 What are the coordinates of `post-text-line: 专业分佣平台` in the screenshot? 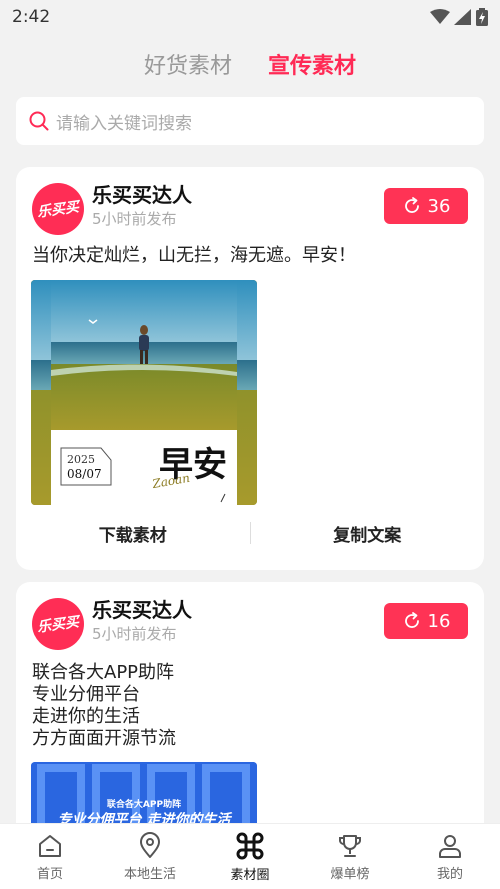 It's located at (86, 694).